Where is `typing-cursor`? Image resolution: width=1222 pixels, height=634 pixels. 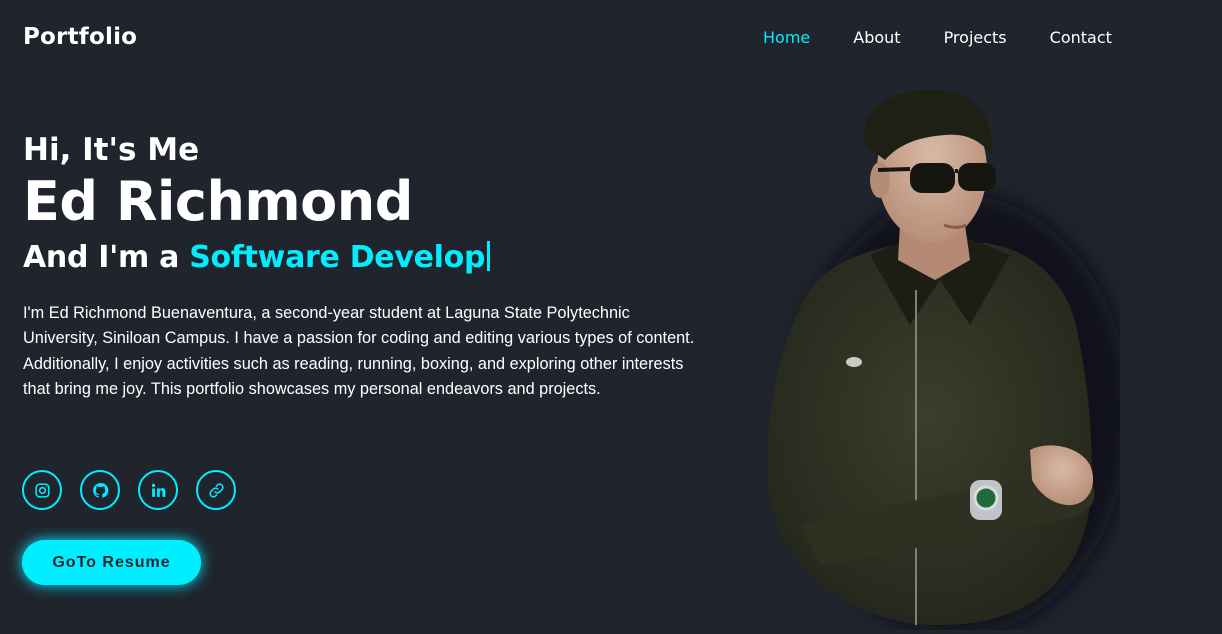 typing-cursor is located at coordinates (489, 256).